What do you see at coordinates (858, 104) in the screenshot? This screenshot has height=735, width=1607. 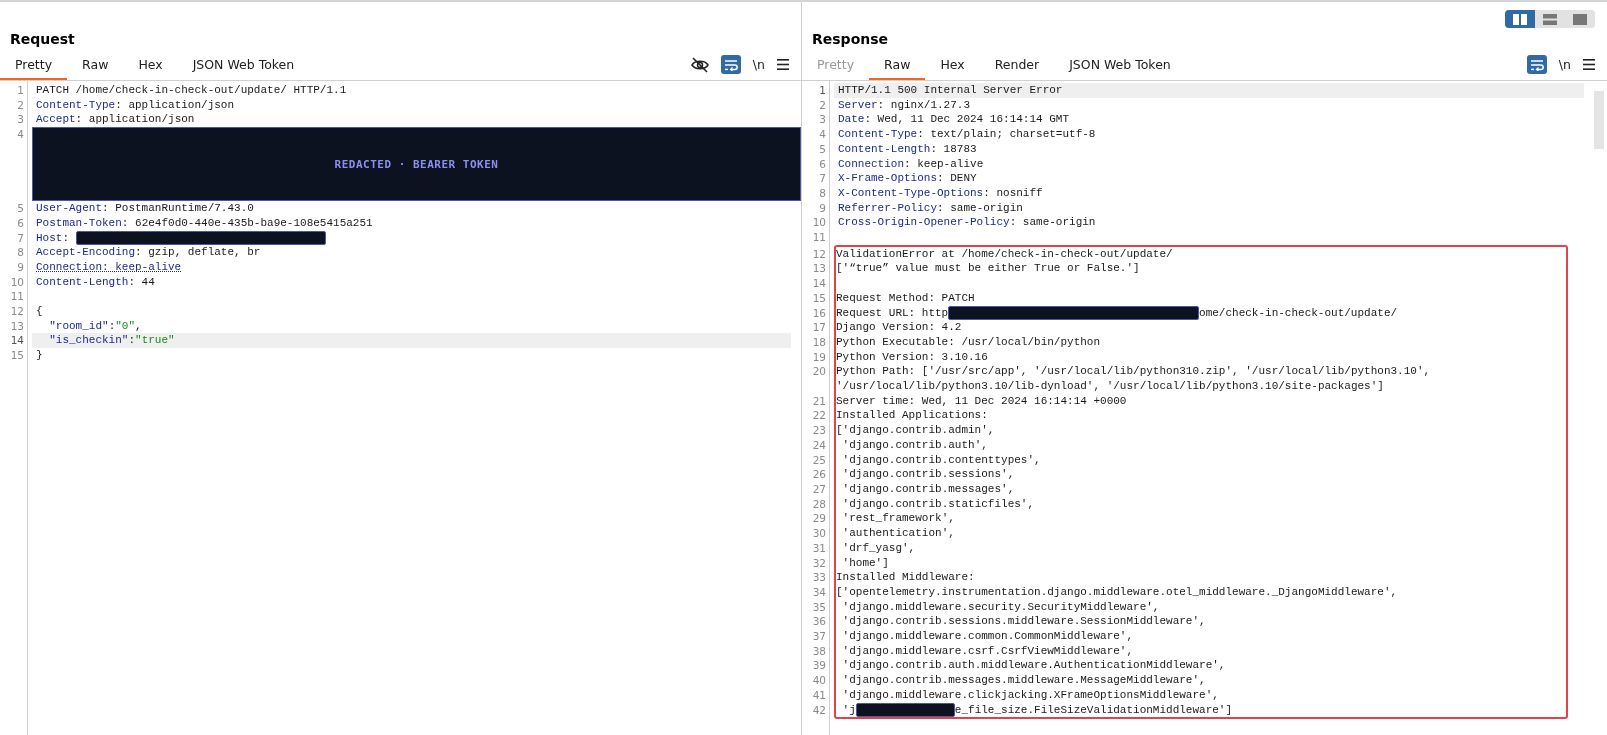 I see `header-name: Server` at bounding box center [858, 104].